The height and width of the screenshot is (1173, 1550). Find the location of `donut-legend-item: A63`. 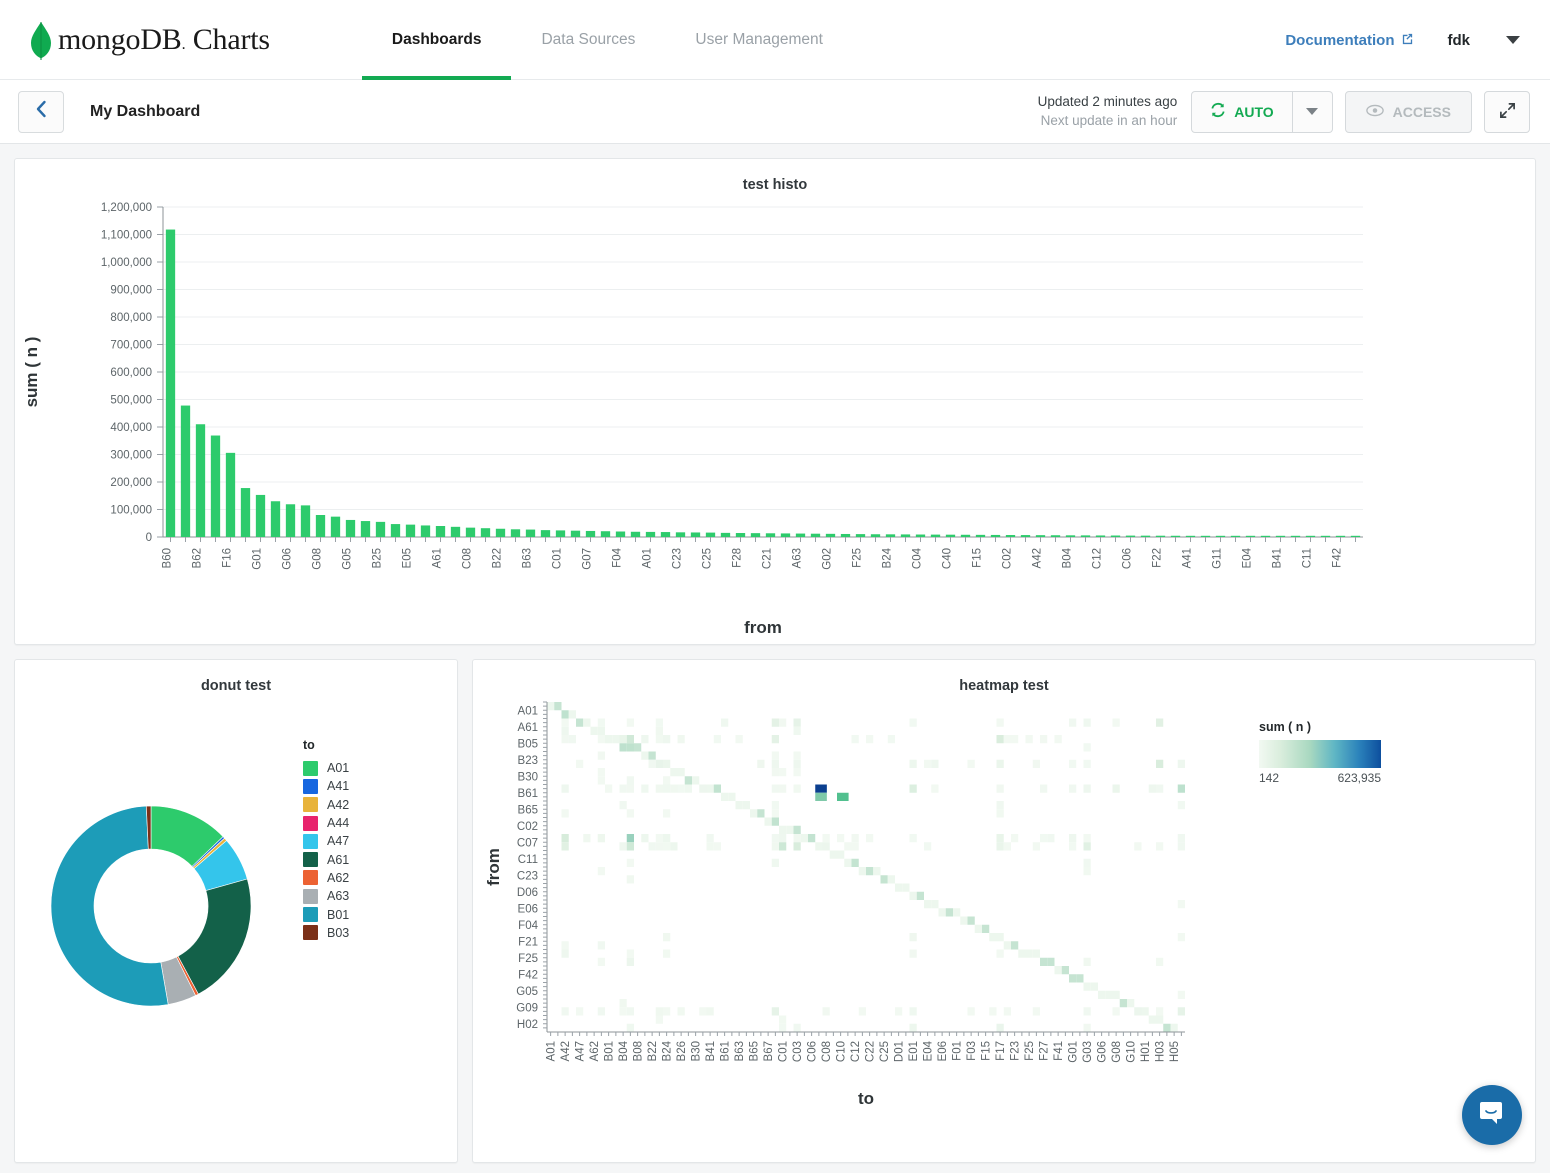

donut-legend-item: A63 is located at coordinates (326, 896).